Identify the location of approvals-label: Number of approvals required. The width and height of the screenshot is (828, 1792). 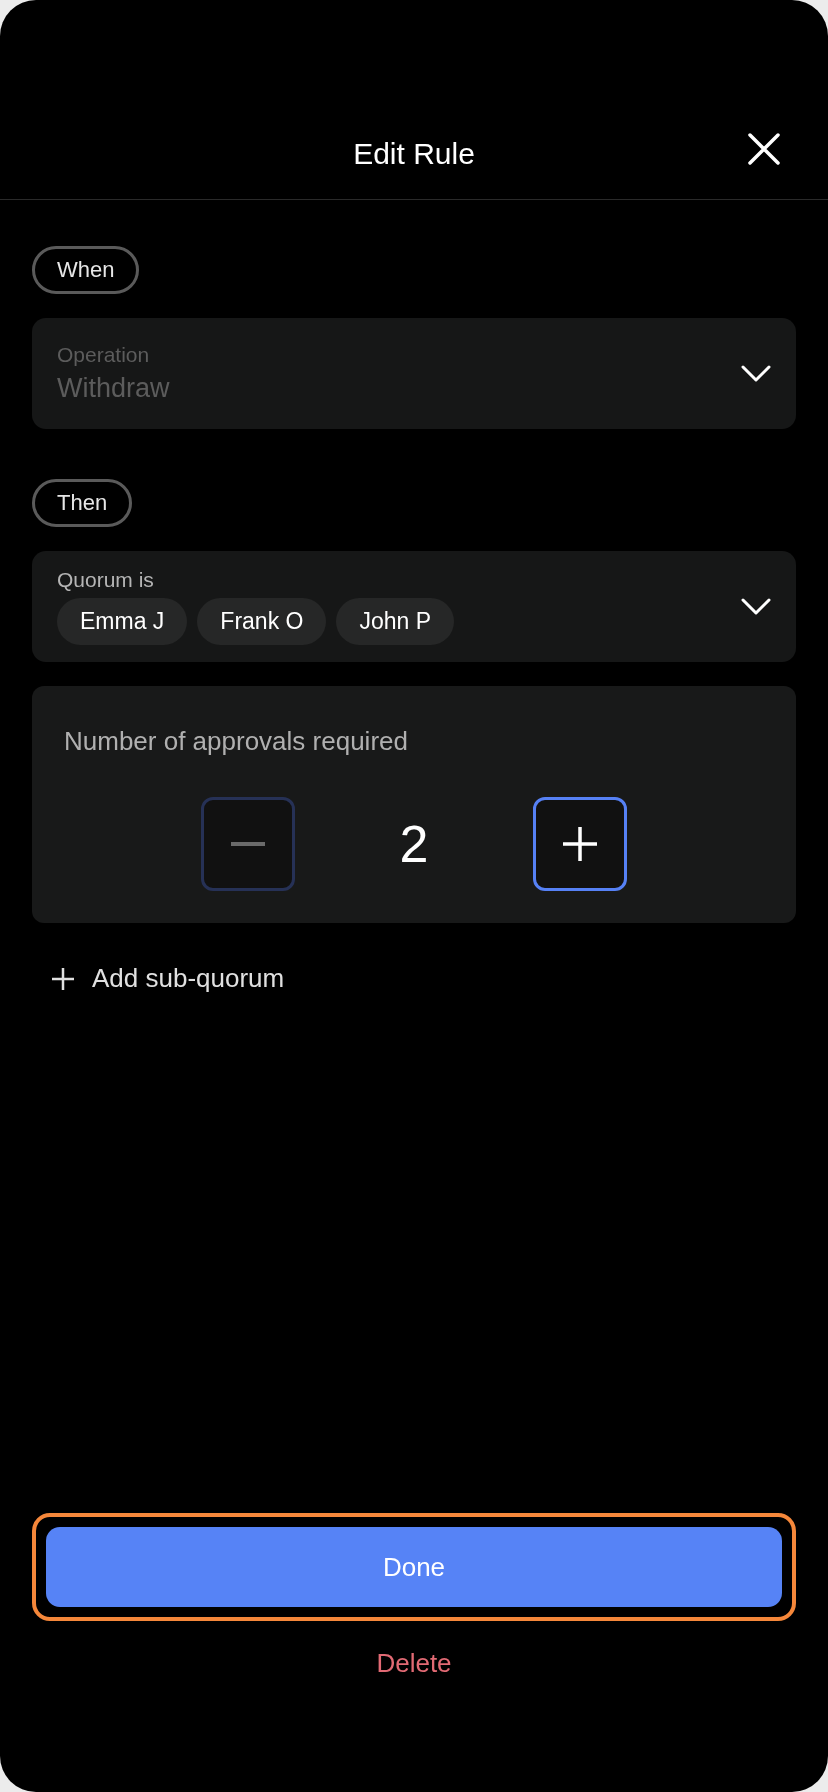
(236, 741).